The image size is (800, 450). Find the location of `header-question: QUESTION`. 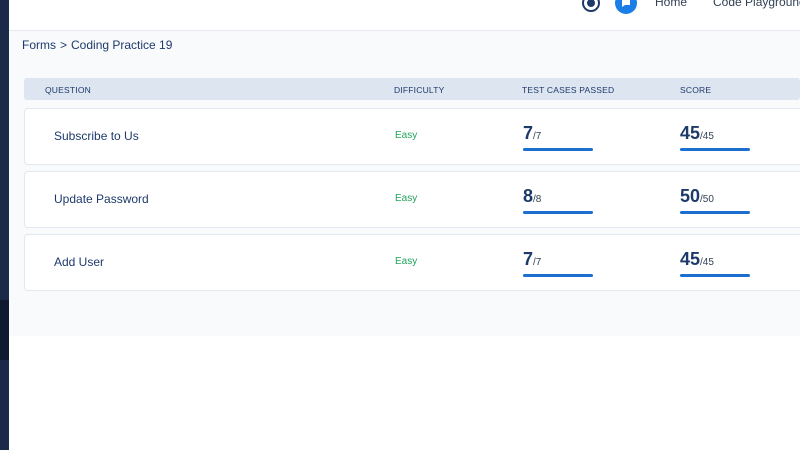

header-question: QUESTION is located at coordinates (68, 90).